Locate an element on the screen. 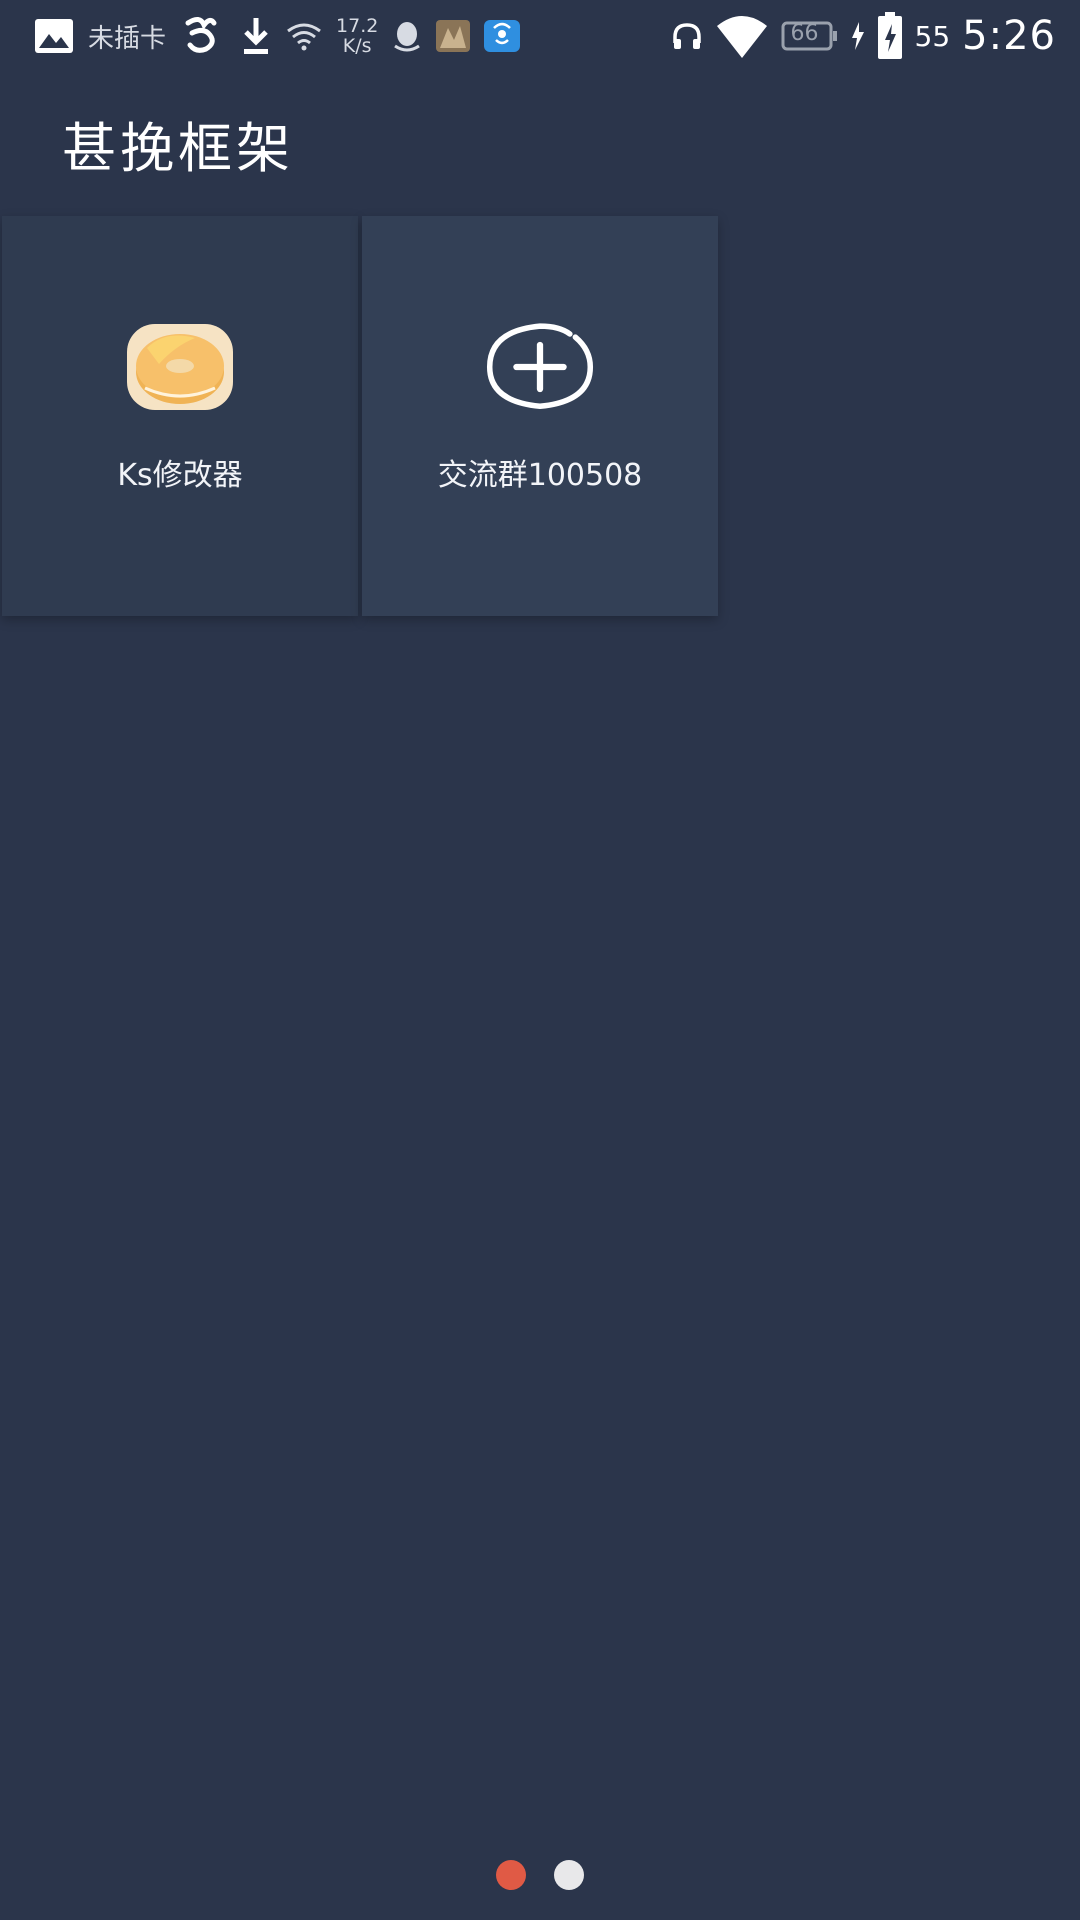 This screenshot has width=1080, height=1920. page-title: 甚挽框架 is located at coordinates (178, 148).